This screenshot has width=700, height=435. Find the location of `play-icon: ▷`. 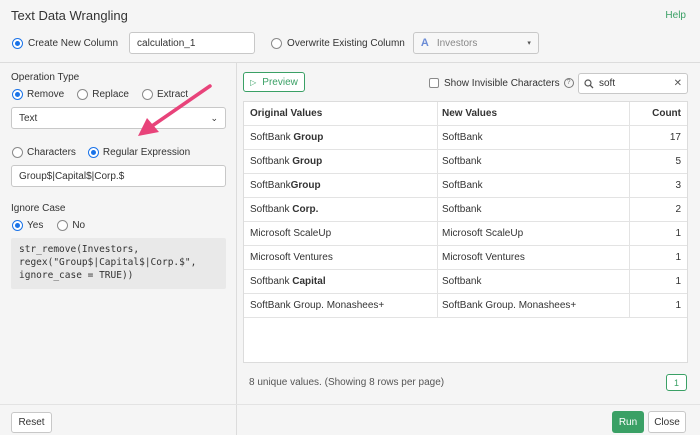

play-icon: ▷ is located at coordinates (253, 82).